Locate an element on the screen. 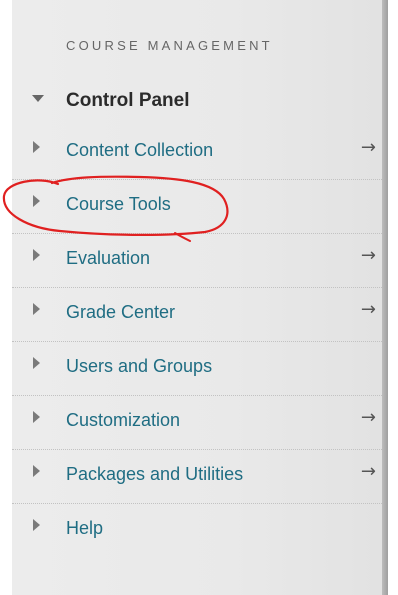 The image size is (398, 595). menu-item-content-collection: Content Collection → is located at coordinates (197, 153).